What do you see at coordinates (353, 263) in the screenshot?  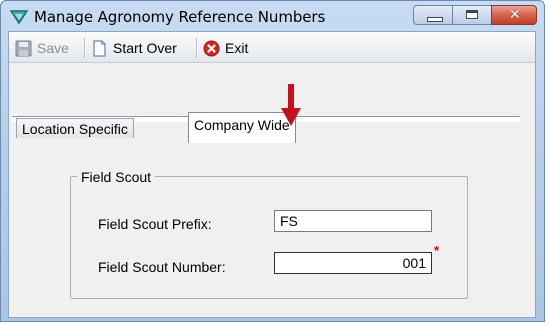 I see `field-scout-number-input` at bounding box center [353, 263].